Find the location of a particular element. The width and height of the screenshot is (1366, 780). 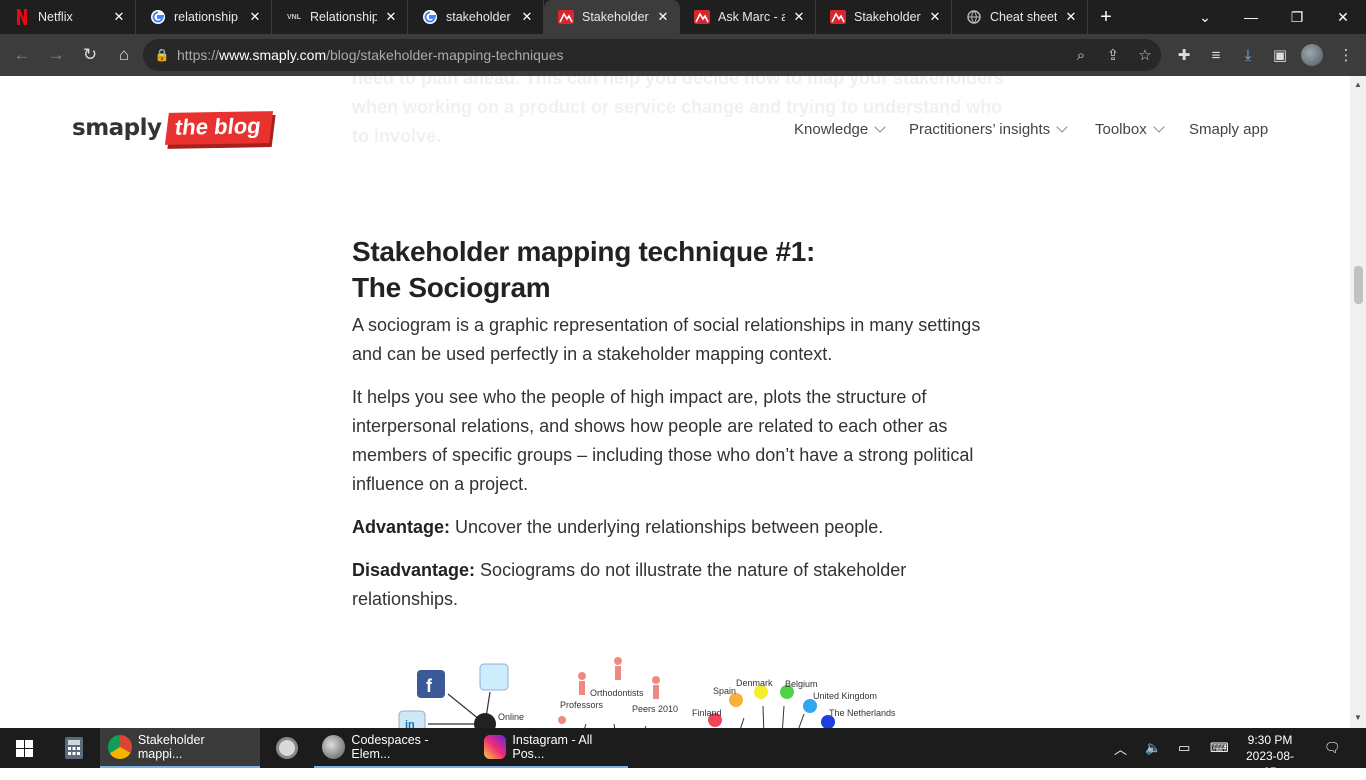

site-logo: smaply the blog is located at coordinates (172, 128).